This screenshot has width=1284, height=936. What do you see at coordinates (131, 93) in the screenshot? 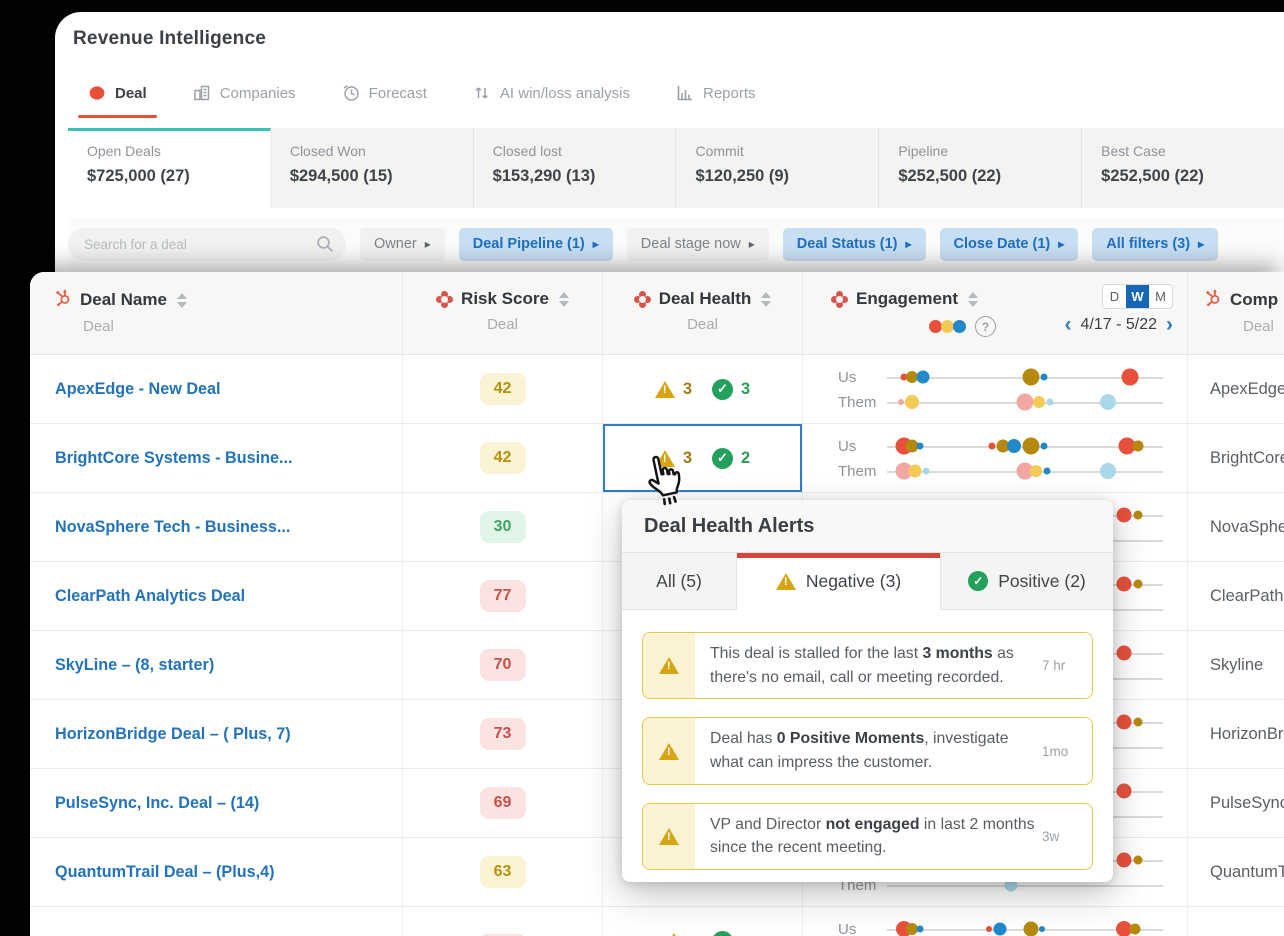
I see `tab-label: Deal` at bounding box center [131, 93].